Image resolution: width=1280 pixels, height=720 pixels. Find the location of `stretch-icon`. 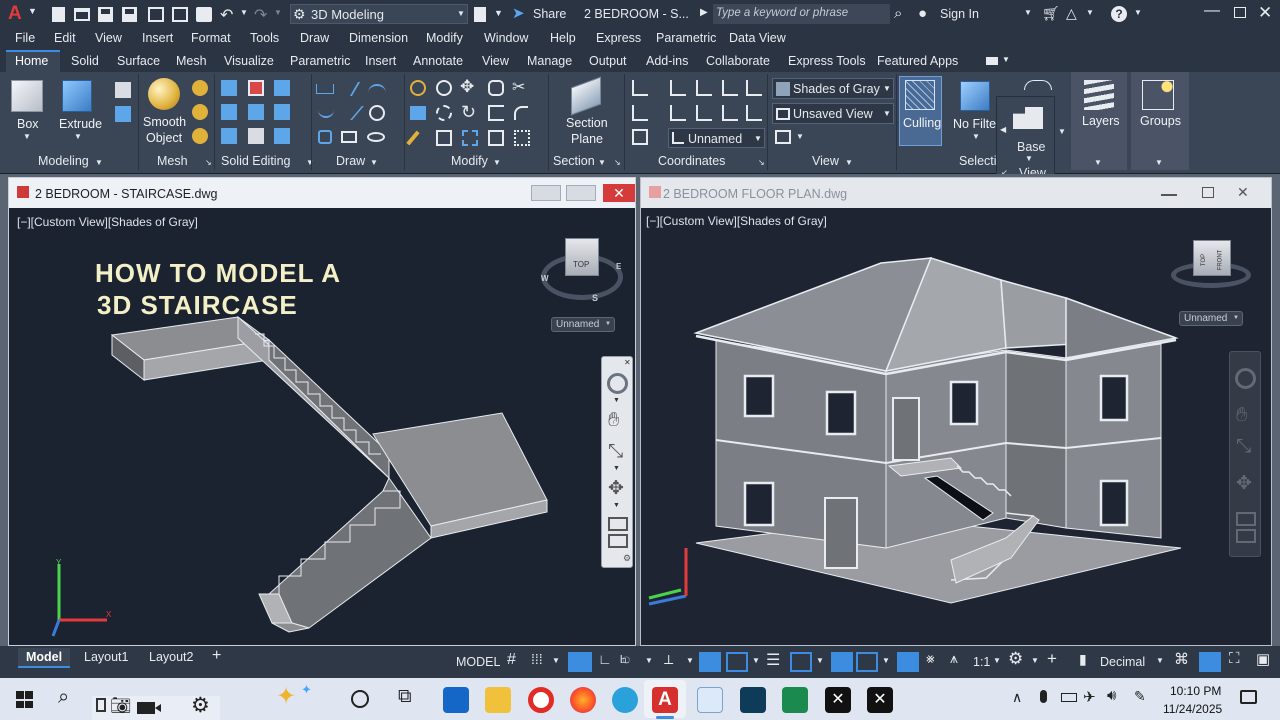

stretch-icon is located at coordinates (470, 138).